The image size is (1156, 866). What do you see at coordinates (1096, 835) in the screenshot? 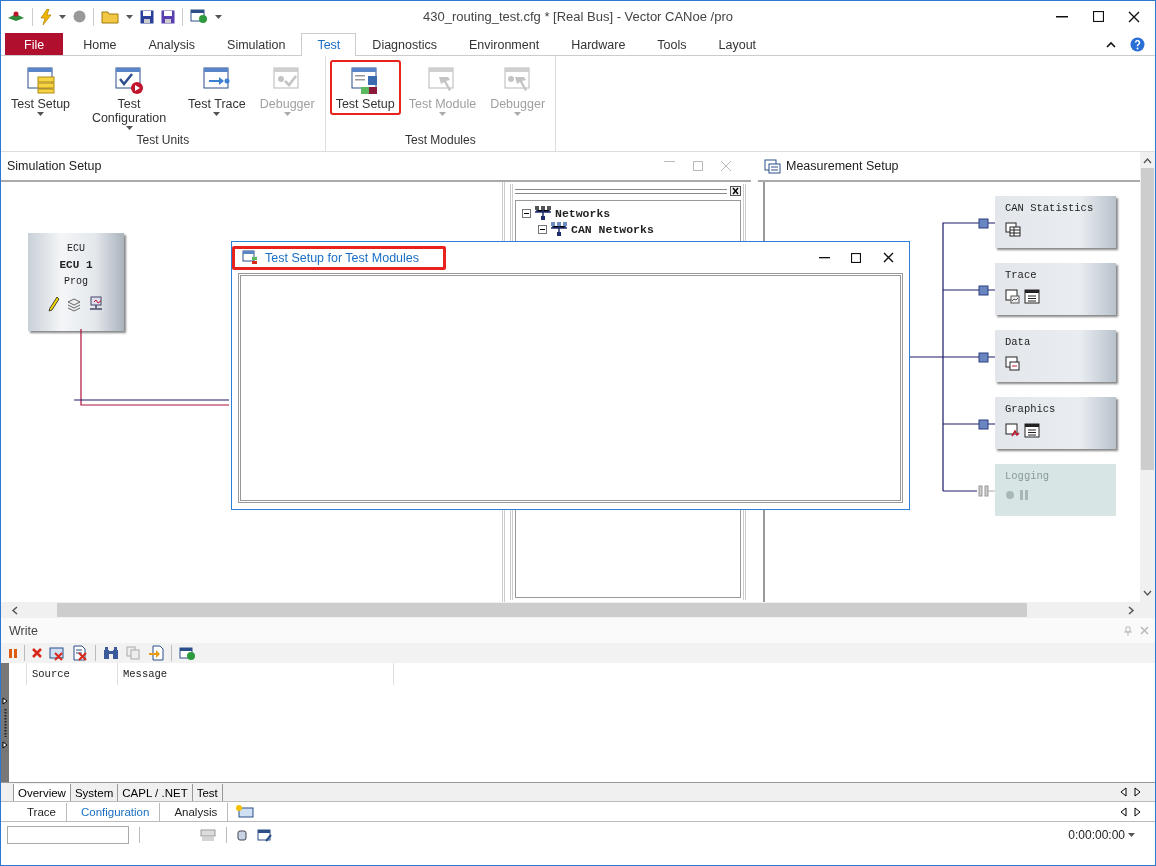
I see `time-display: 0:00:00:00` at bounding box center [1096, 835].